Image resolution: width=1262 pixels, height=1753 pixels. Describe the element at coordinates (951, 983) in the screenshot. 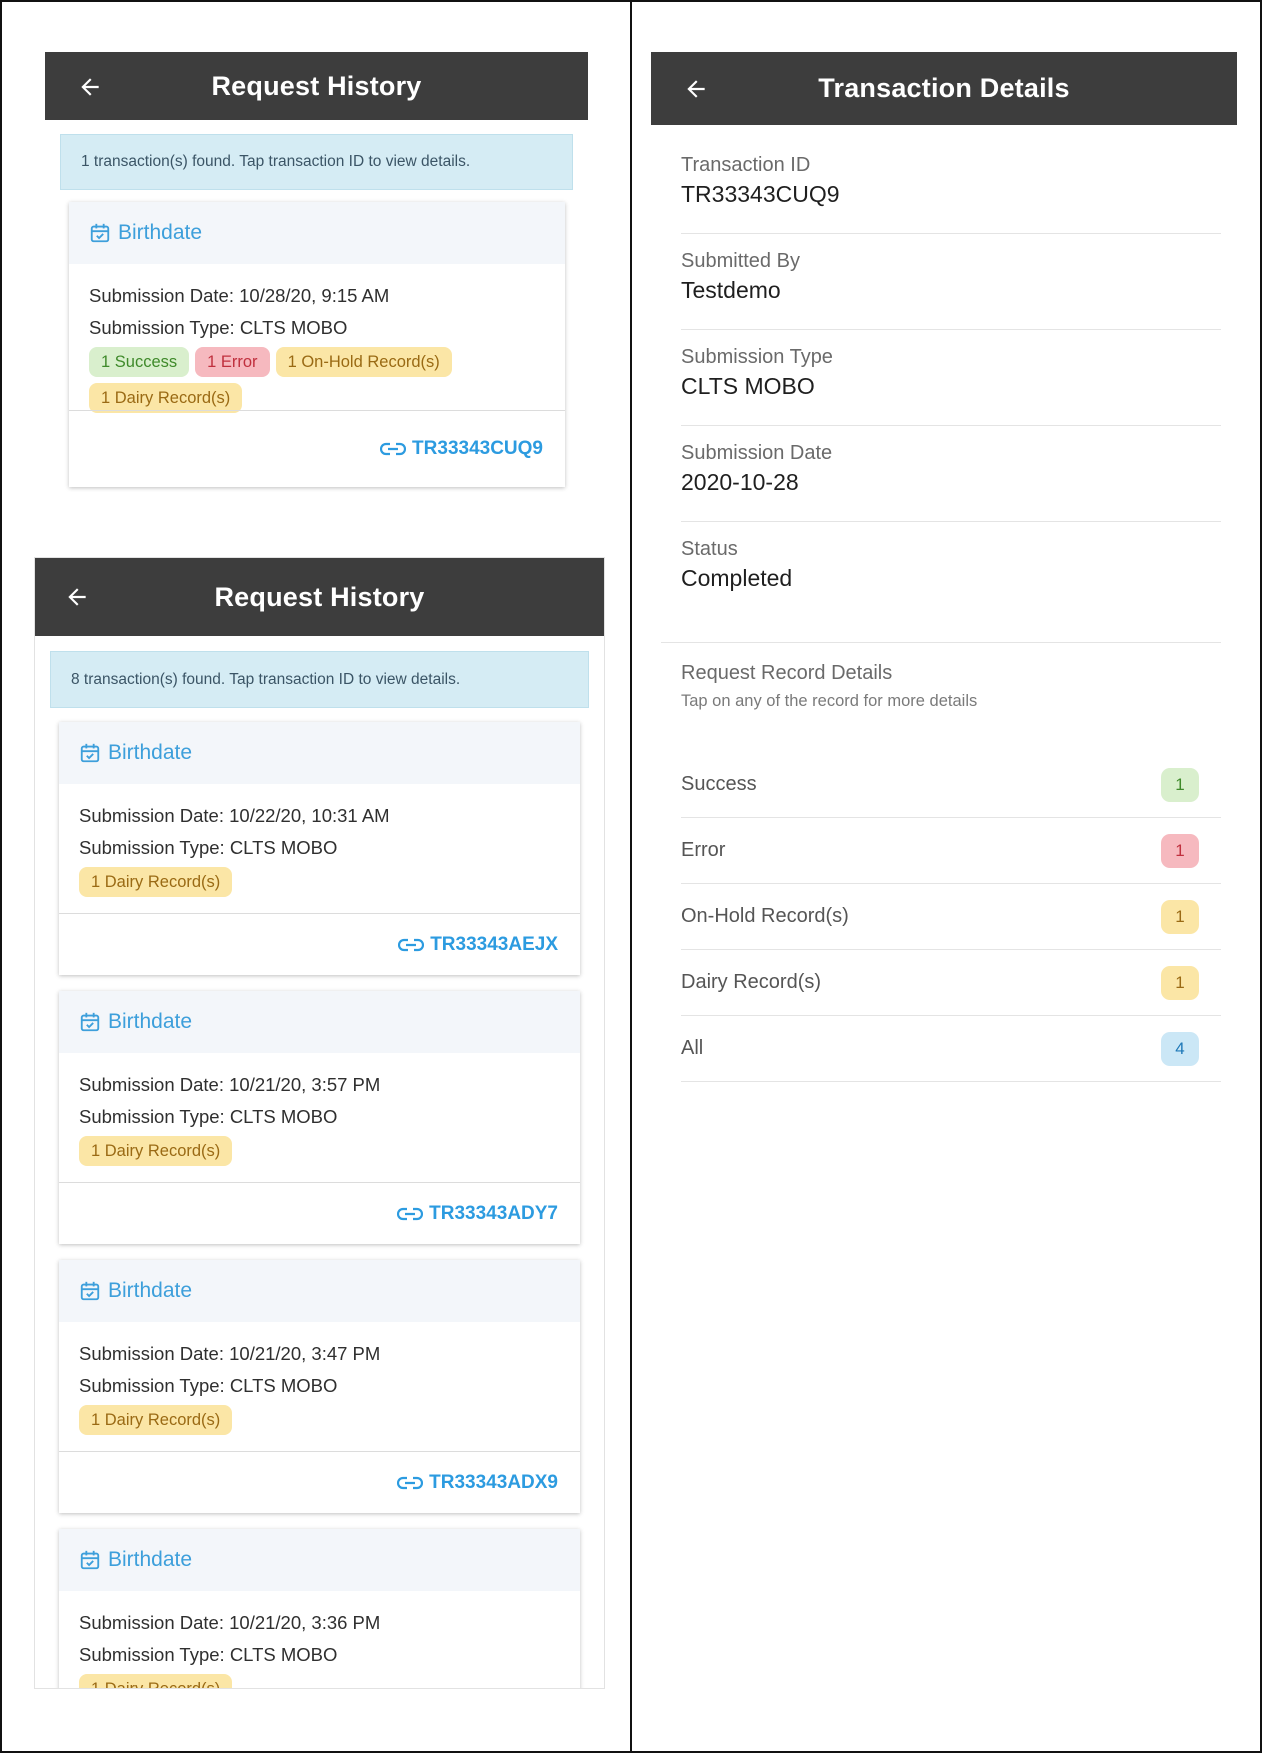

I see `record-row-dairy: Dairy Record(s) 1` at that location.